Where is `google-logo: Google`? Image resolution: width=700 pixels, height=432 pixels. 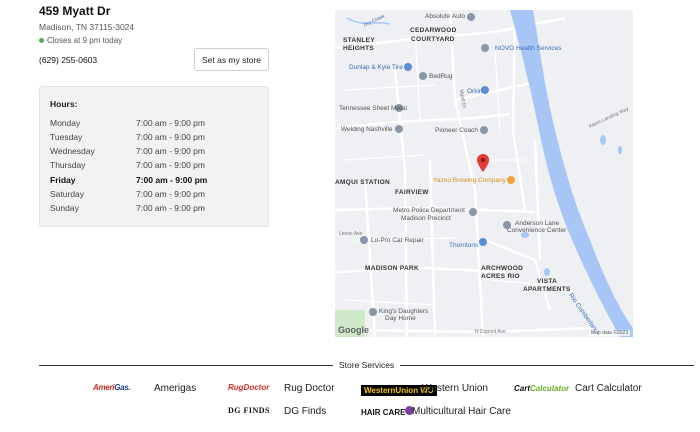
google-logo: Google is located at coordinates (353, 330).